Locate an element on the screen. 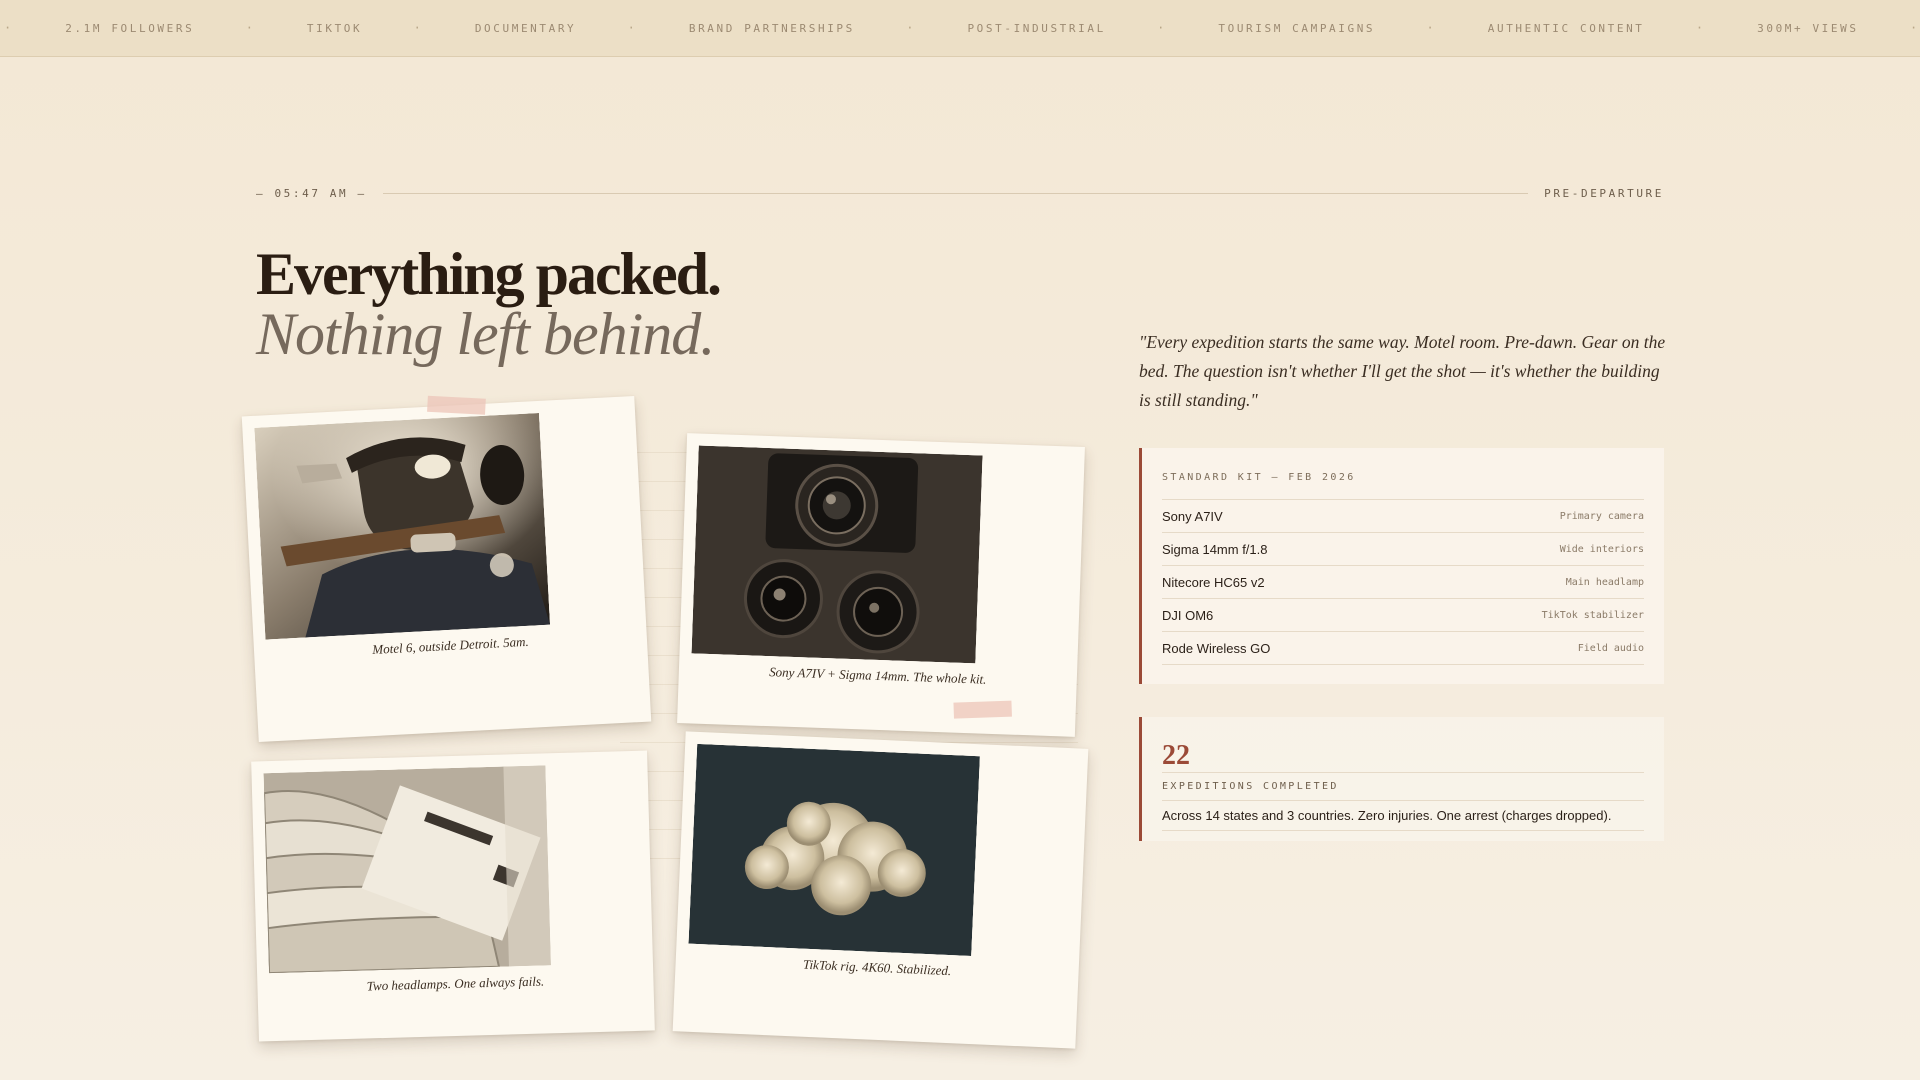  kit-item-name: Nitecore HC65 v2 is located at coordinates (1213, 582).